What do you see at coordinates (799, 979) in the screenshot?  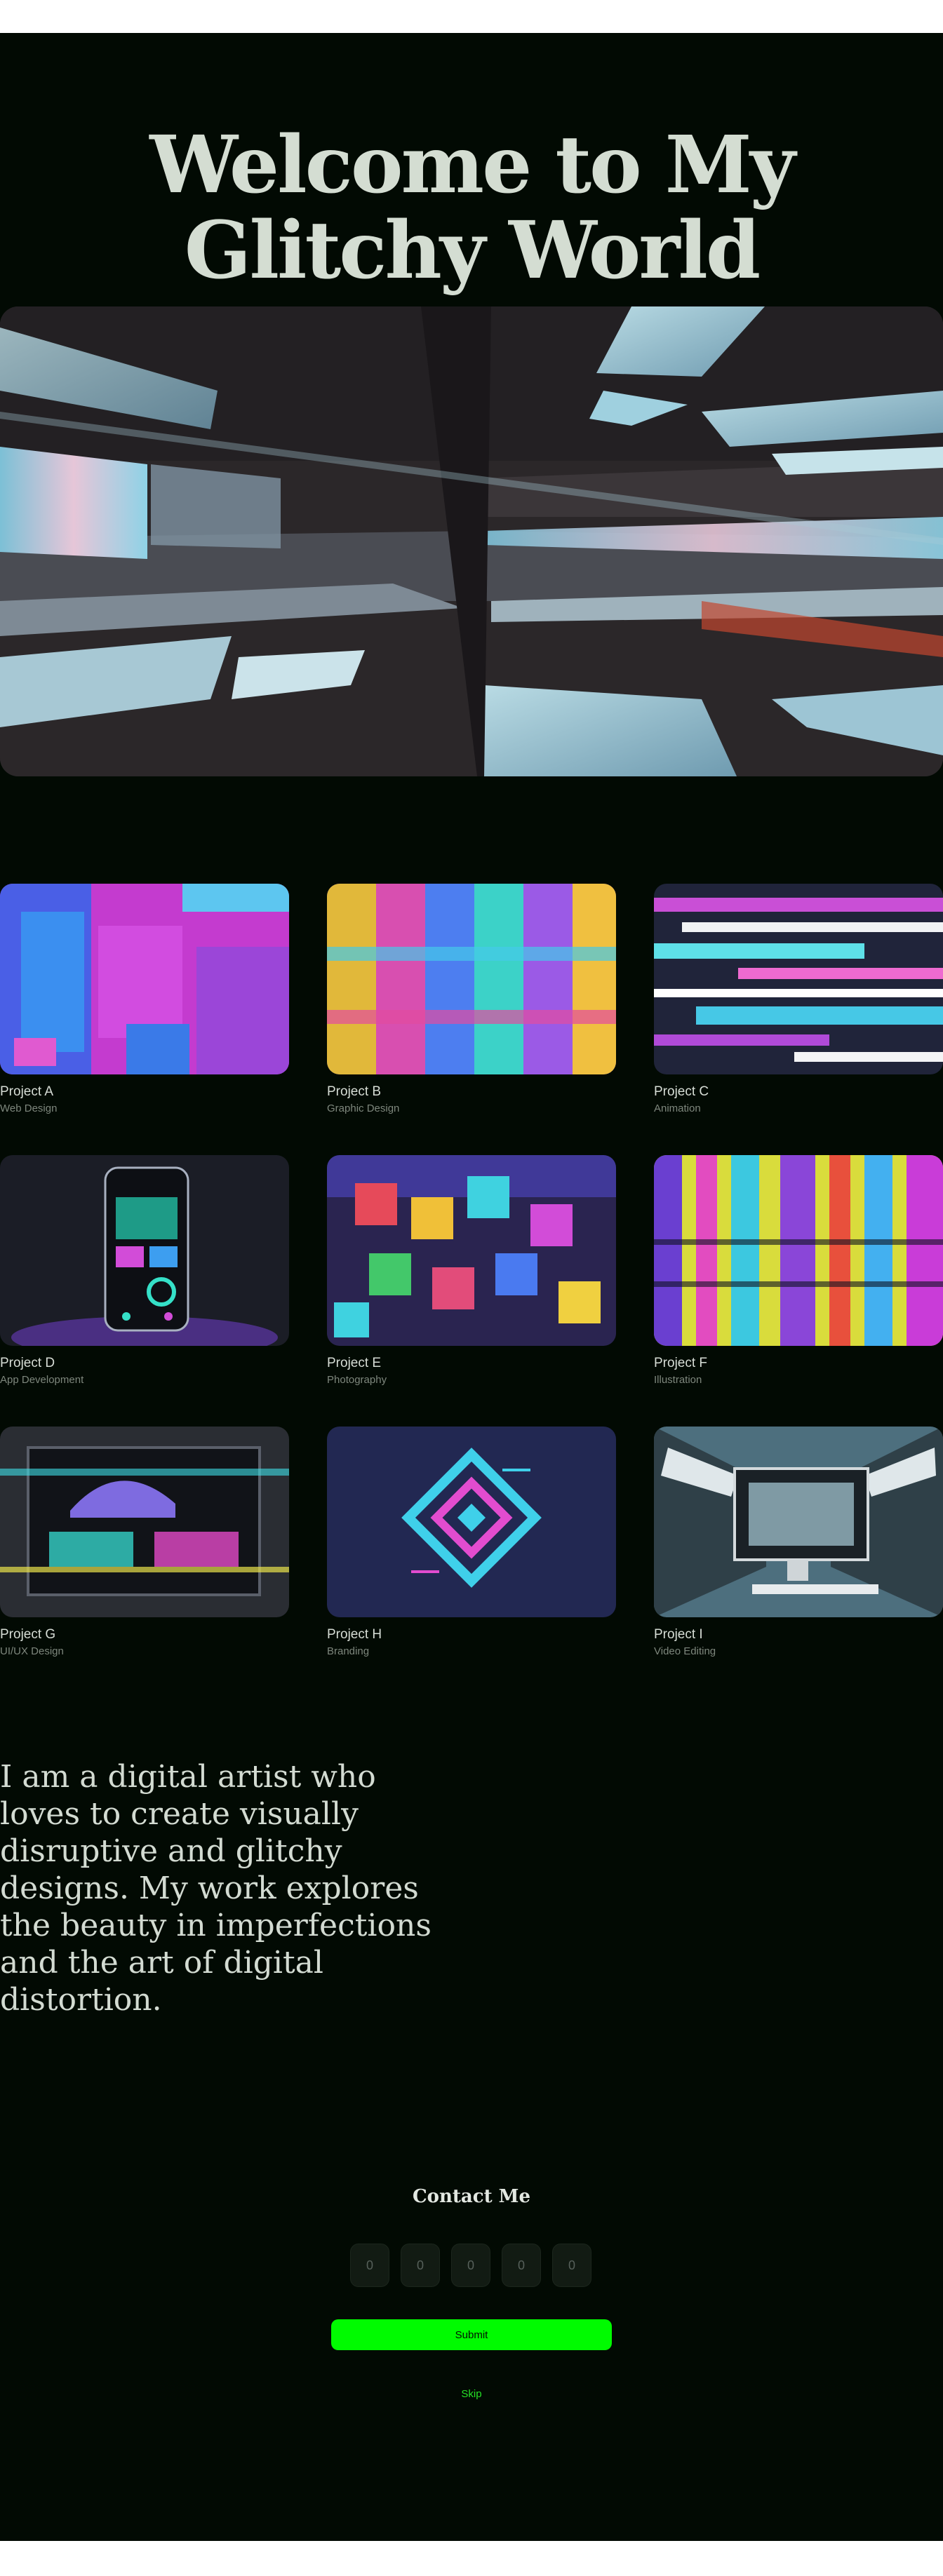 I see `project-c-image` at bounding box center [799, 979].